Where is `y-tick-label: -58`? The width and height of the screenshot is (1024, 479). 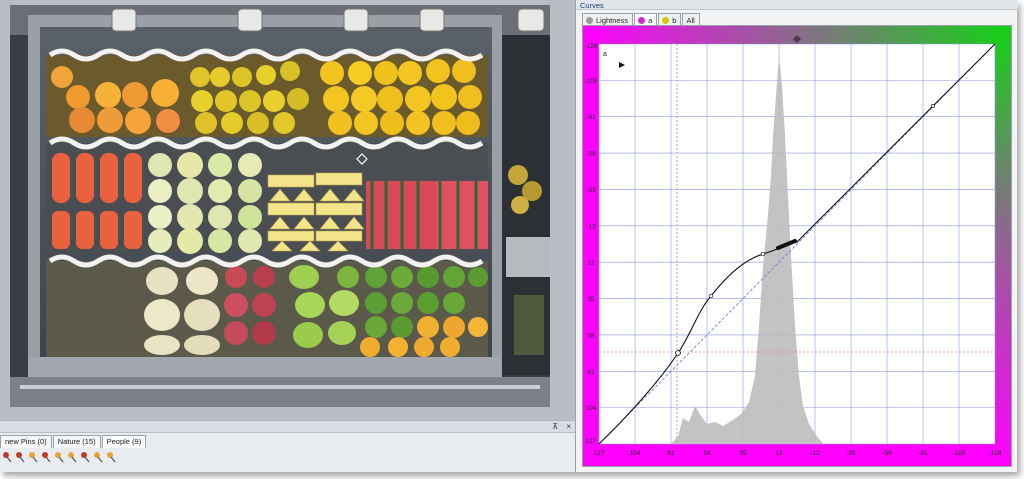
y-tick-label: -58 is located at coordinates (591, 154).